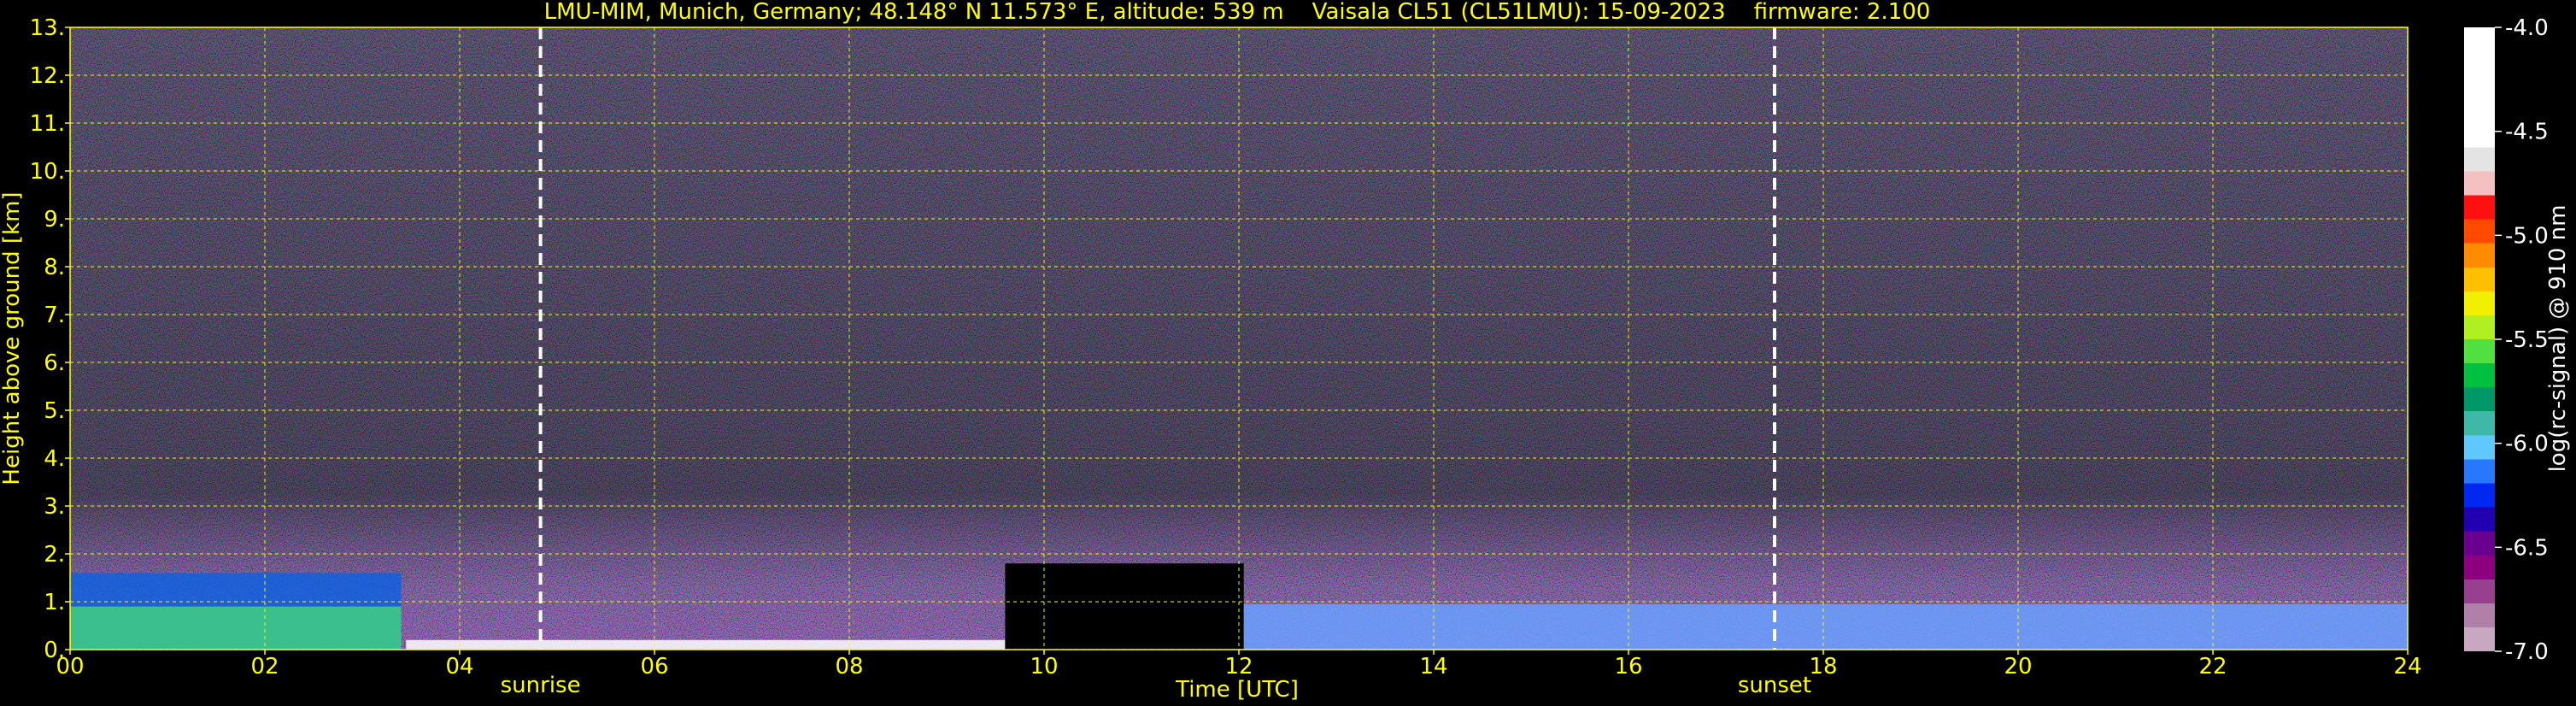 The image size is (2576, 706). Describe the element at coordinates (2407, 667) in the screenshot. I see `x-tick-label-12: 24` at that location.